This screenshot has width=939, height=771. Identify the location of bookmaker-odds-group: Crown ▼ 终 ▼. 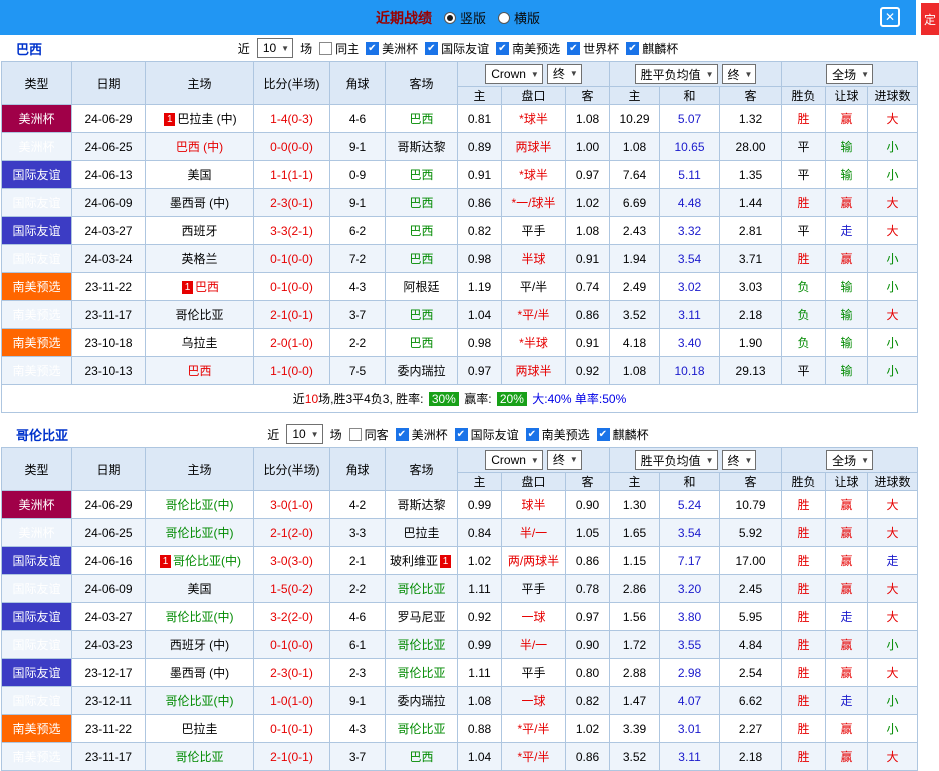
(533, 74).